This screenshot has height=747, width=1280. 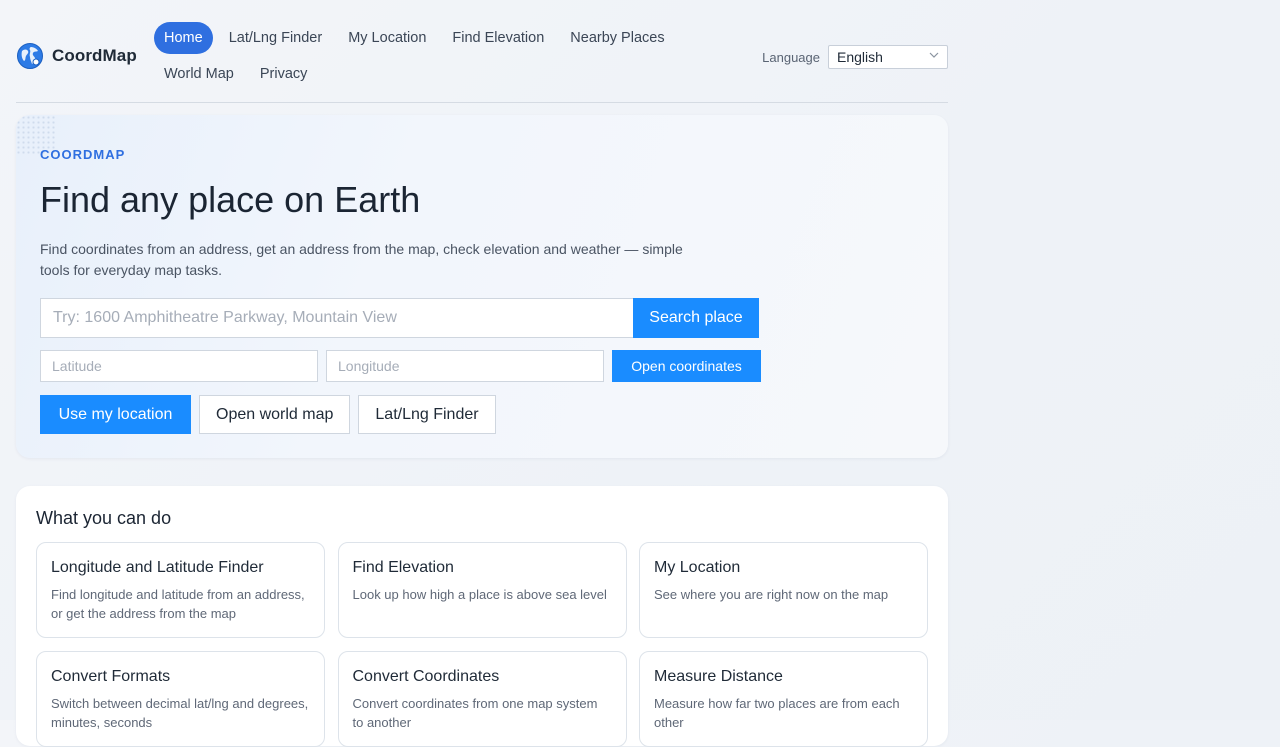 What do you see at coordinates (199, 74) in the screenshot?
I see `nav-world-map: World Map` at bounding box center [199, 74].